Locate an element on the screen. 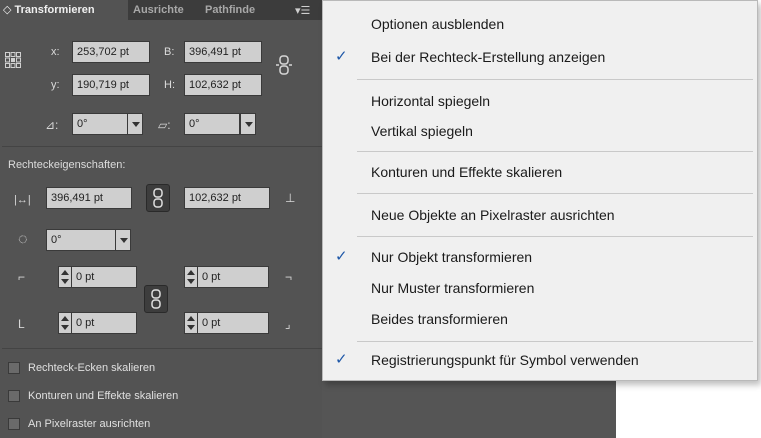 Image resolution: width=761 pixels, height=438 pixels. y-position-input: 190,719 pt is located at coordinates (111, 85).